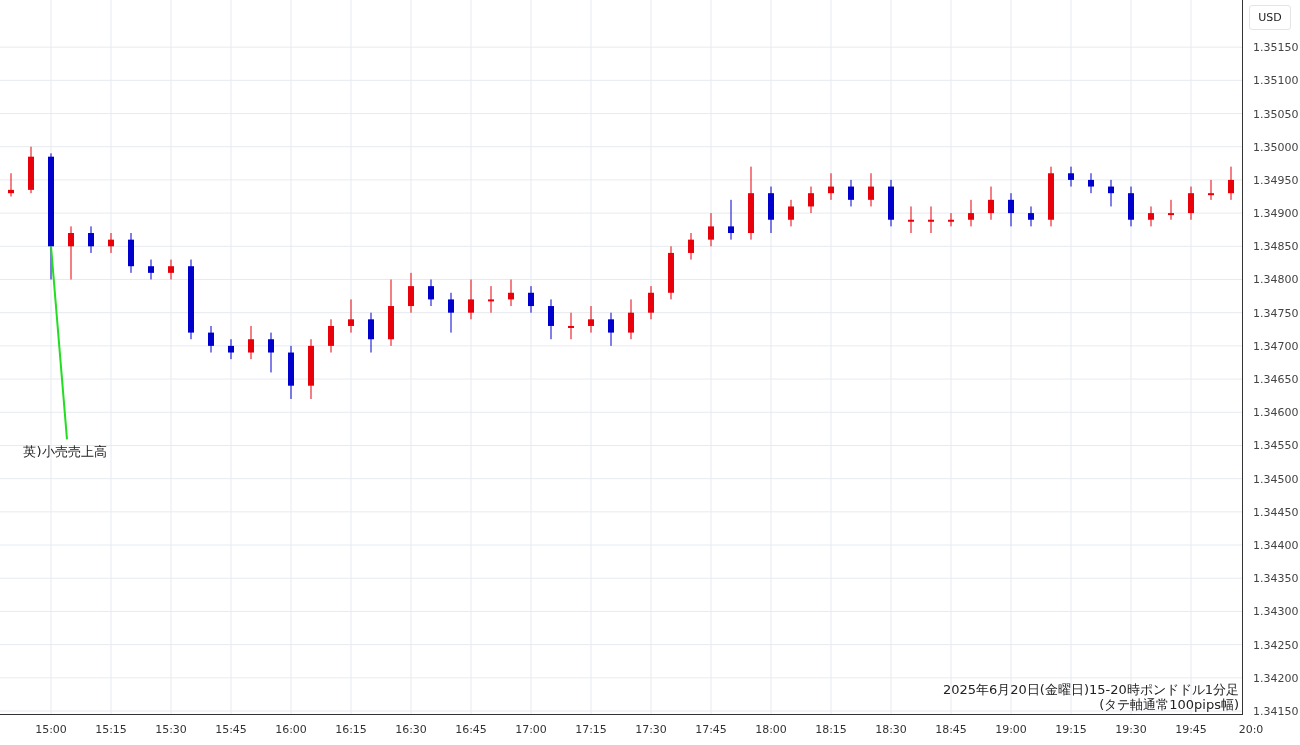 Image resolution: width=1300 pixels, height=745 pixels. Describe the element at coordinates (1276, 545) in the screenshot. I see `price-label: 1.34400` at that location.